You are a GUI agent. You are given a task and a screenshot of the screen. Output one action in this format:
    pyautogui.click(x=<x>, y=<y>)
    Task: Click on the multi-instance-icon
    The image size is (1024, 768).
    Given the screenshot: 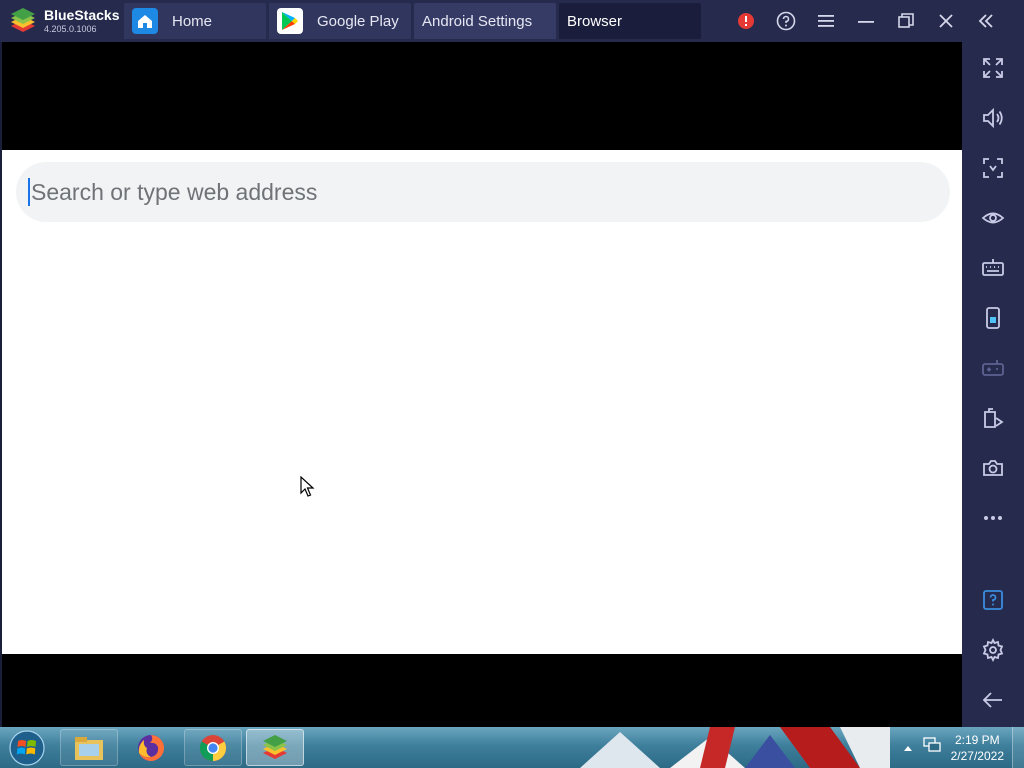 What is the action you would take?
    pyautogui.click(x=993, y=418)
    